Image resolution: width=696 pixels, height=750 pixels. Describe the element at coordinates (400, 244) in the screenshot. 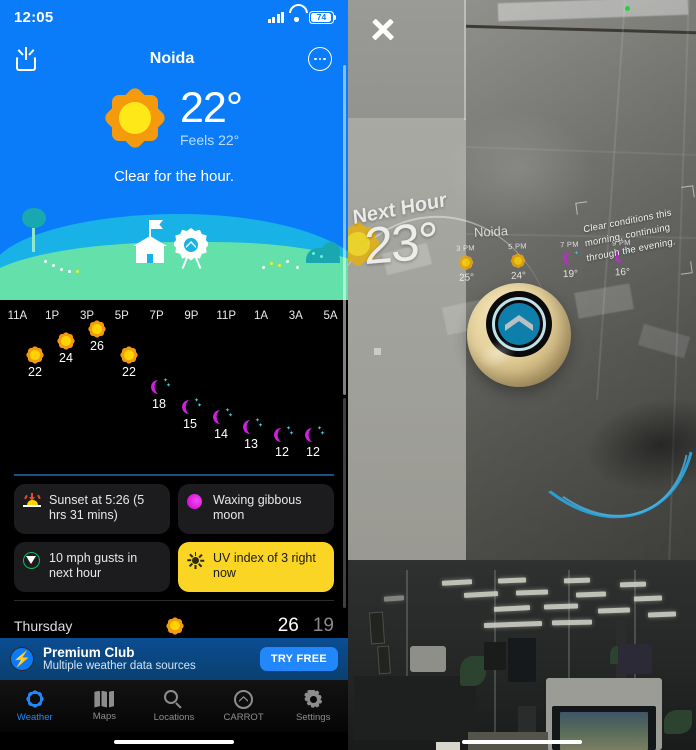

I see `ar-temperature: 23°` at that location.